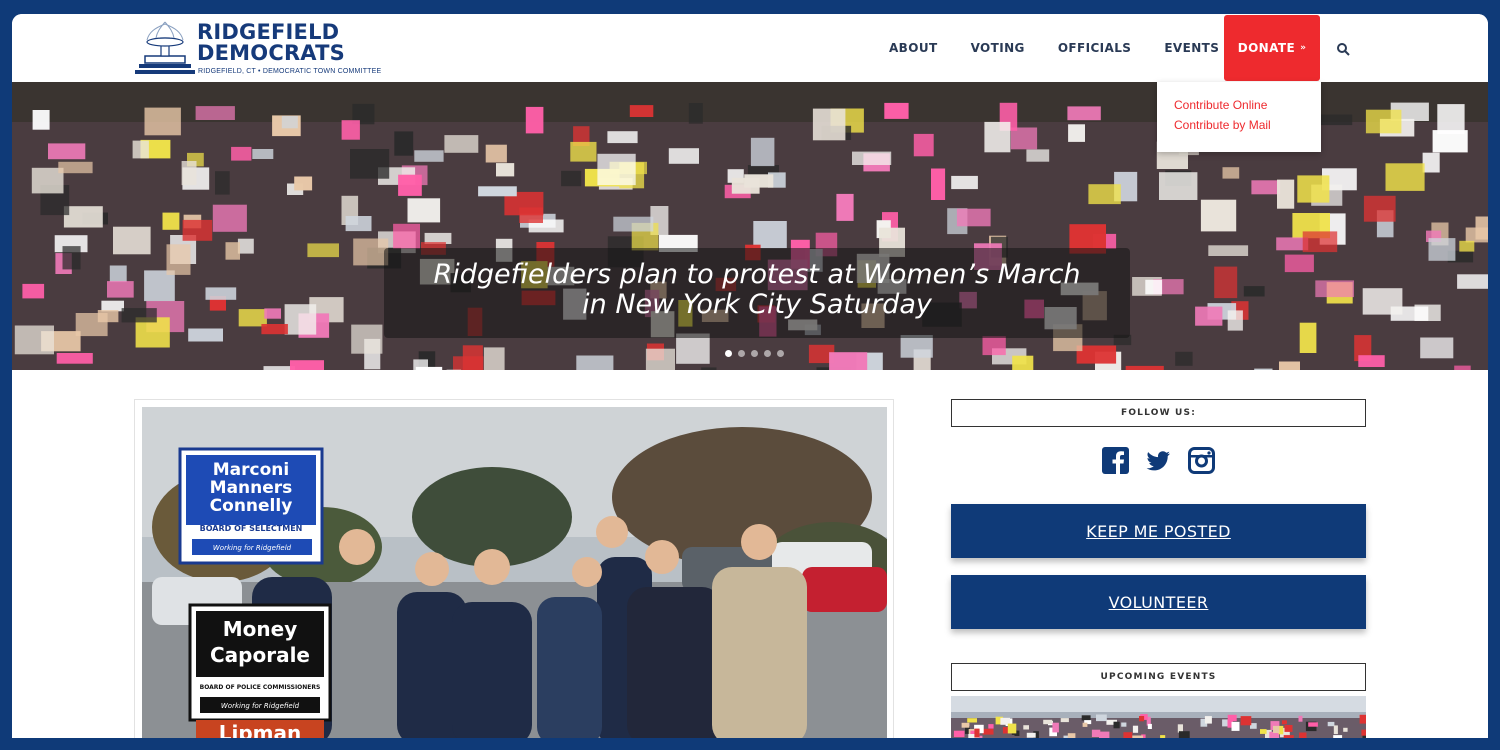 The width and height of the screenshot is (1500, 750). What do you see at coordinates (1158, 531) in the screenshot?
I see `keep-me-posted-button: KEEP ME POSTED` at bounding box center [1158, 531].